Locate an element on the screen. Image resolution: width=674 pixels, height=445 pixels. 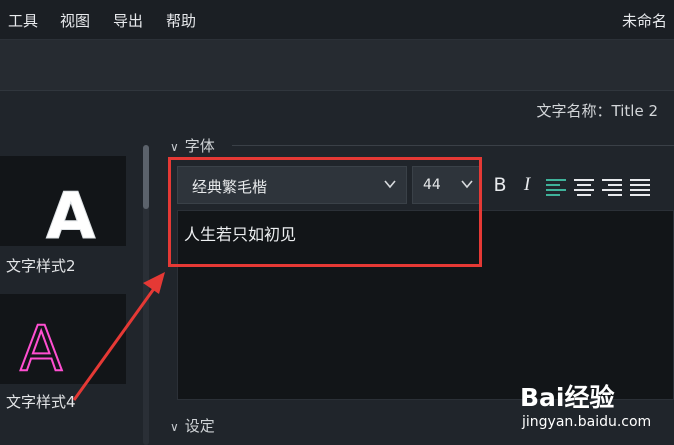
scroll-thumb is located at coordinates (146, 177).